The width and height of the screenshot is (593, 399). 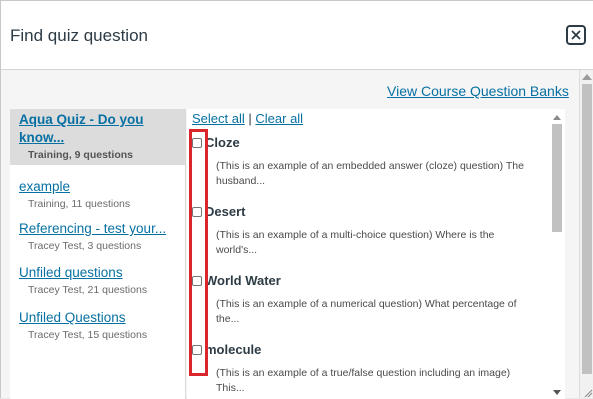 I want to click on clear-all-link: Clear all, so click(x=279, y=118).